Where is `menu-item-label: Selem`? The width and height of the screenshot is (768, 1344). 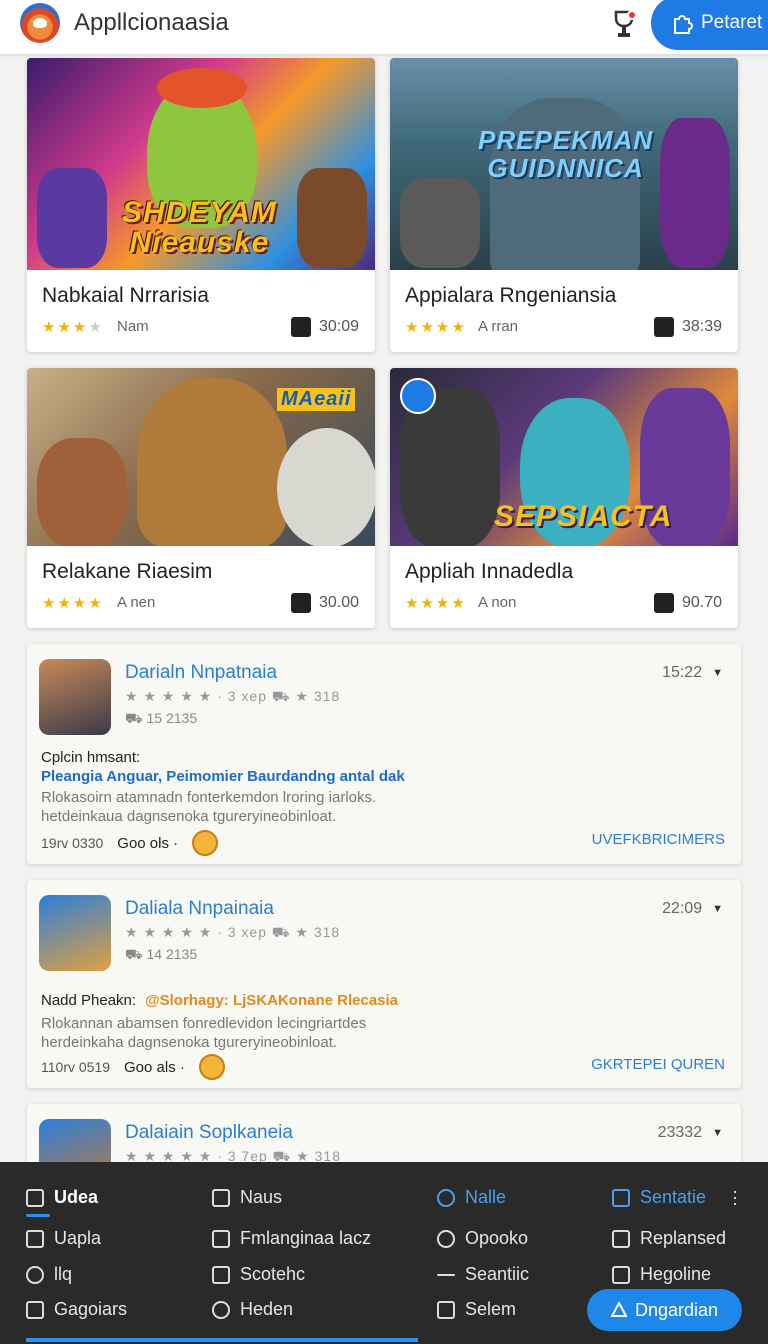 menu-item-label: Selem is located at coordinates (491, 1309).